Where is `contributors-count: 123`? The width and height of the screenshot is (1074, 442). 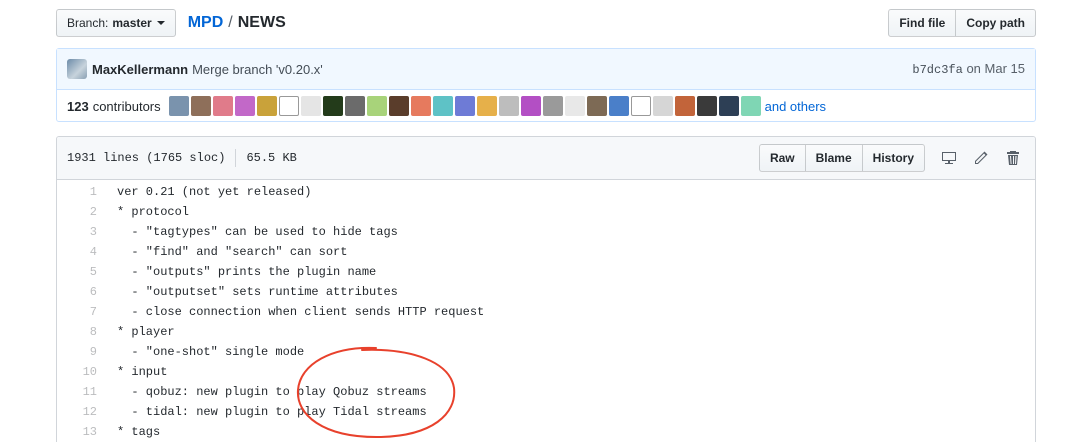
contributors-count: 123 is located at coordinates (78, 106).